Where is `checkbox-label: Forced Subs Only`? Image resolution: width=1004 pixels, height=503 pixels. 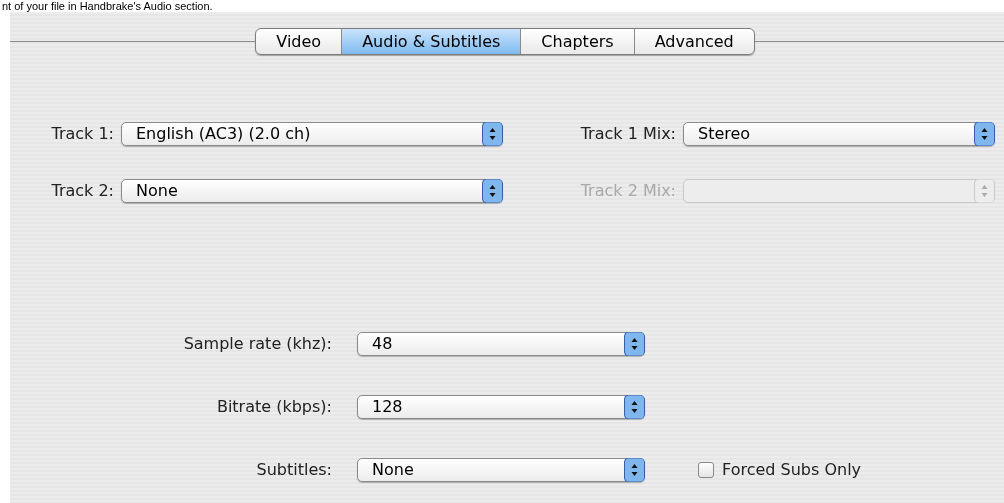 checkbox-label: Forced Subs Only is located at coordinates (792, 470).